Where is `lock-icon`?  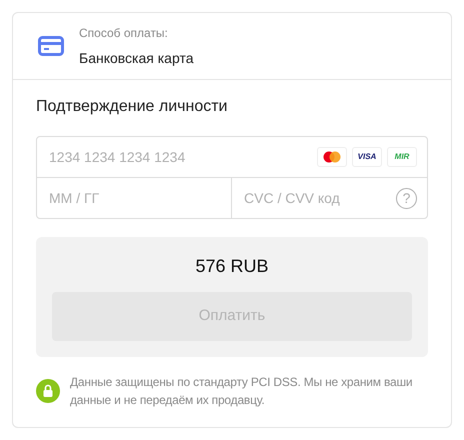 lock-icon is located at coordinates (48, 391).